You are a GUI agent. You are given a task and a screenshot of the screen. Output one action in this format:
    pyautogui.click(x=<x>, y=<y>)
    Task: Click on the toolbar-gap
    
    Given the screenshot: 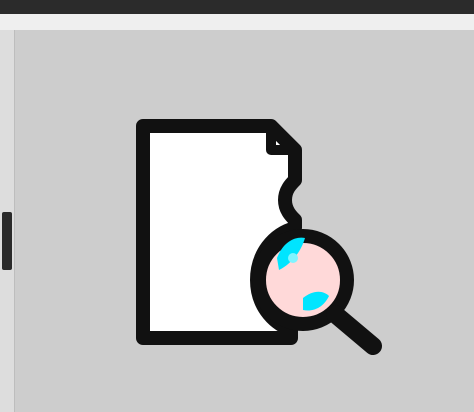 What is the action you would take?
    pyautogui.click(x=237, y=22)
    